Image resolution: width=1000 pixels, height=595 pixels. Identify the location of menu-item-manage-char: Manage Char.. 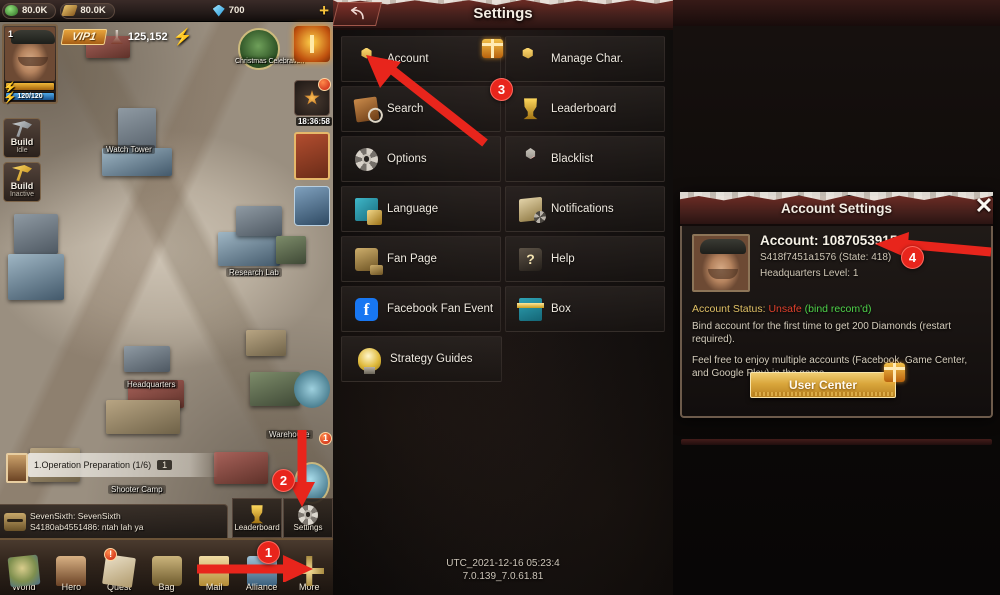
(585, 59).